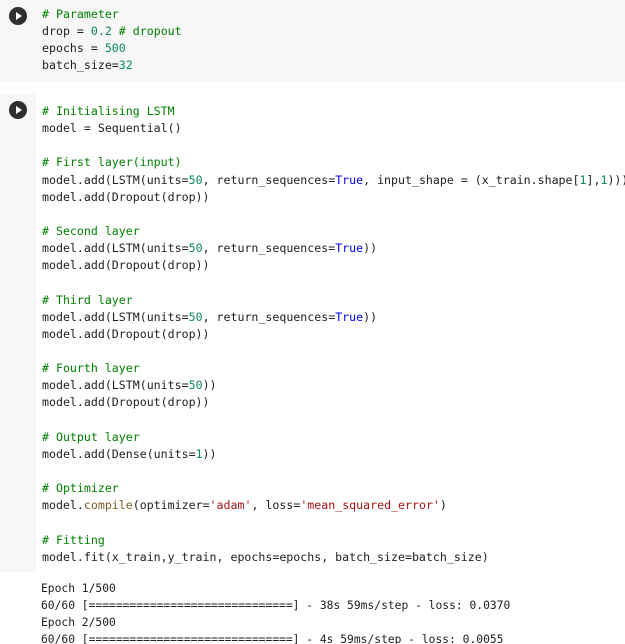 The width and height of the screenshot is (625, 644). I want to click on code-line: batch_size=32, so click(112, 65).